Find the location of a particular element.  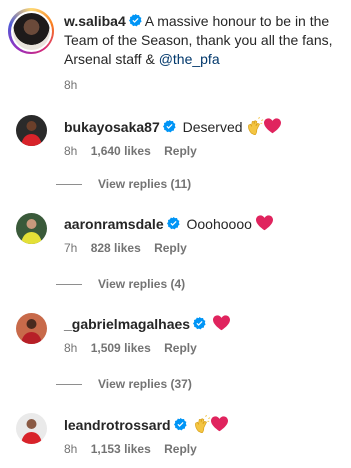

post-time: 8h is located at coordinates (71, 85).